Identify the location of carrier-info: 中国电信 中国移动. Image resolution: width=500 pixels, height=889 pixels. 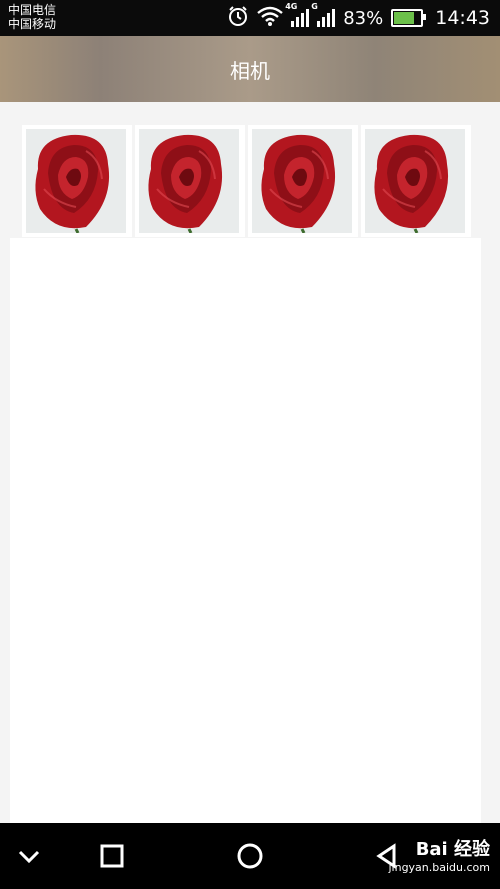
(32, 17).